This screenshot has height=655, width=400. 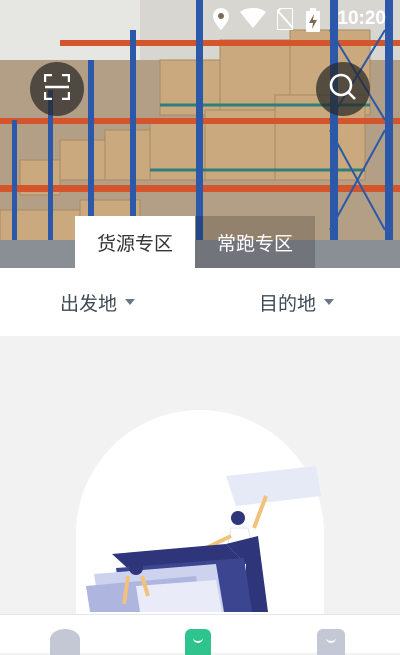 I want to click on tab-cargo-zone: 货源专区, so click(x=135, y=242).